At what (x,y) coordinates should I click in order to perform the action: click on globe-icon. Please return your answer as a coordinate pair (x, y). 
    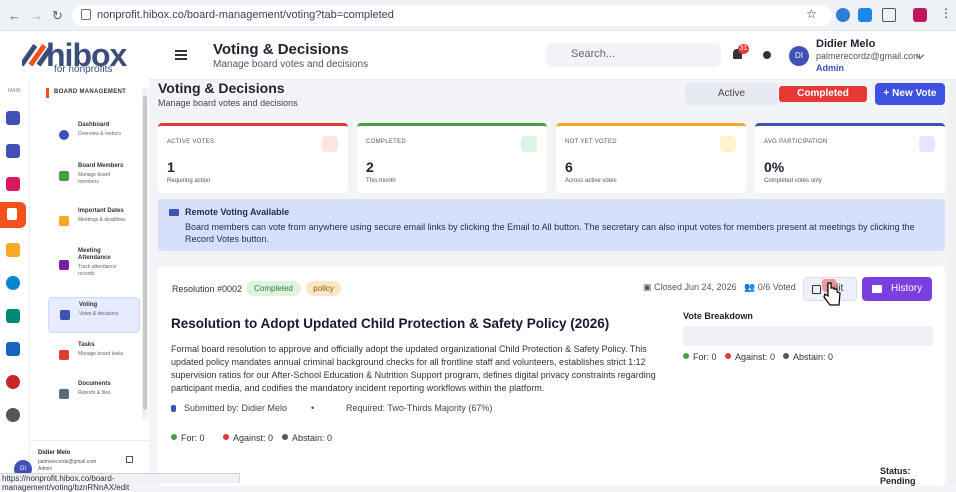
    Looking at the image, I should click on (13, 283).